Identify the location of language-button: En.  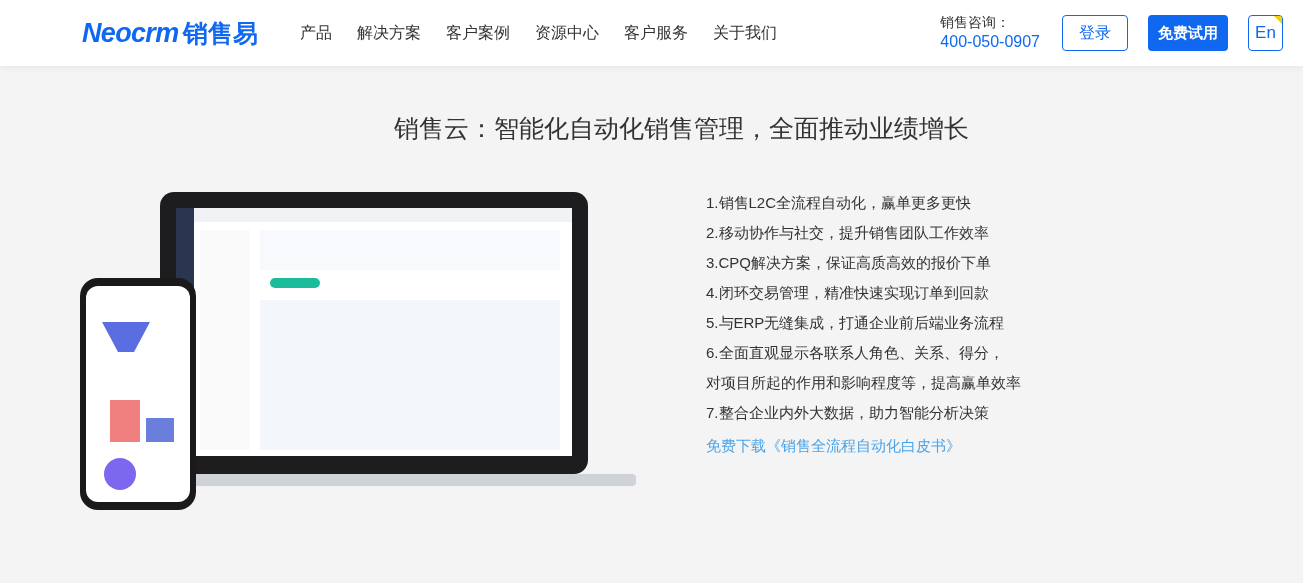
(1265, 33).